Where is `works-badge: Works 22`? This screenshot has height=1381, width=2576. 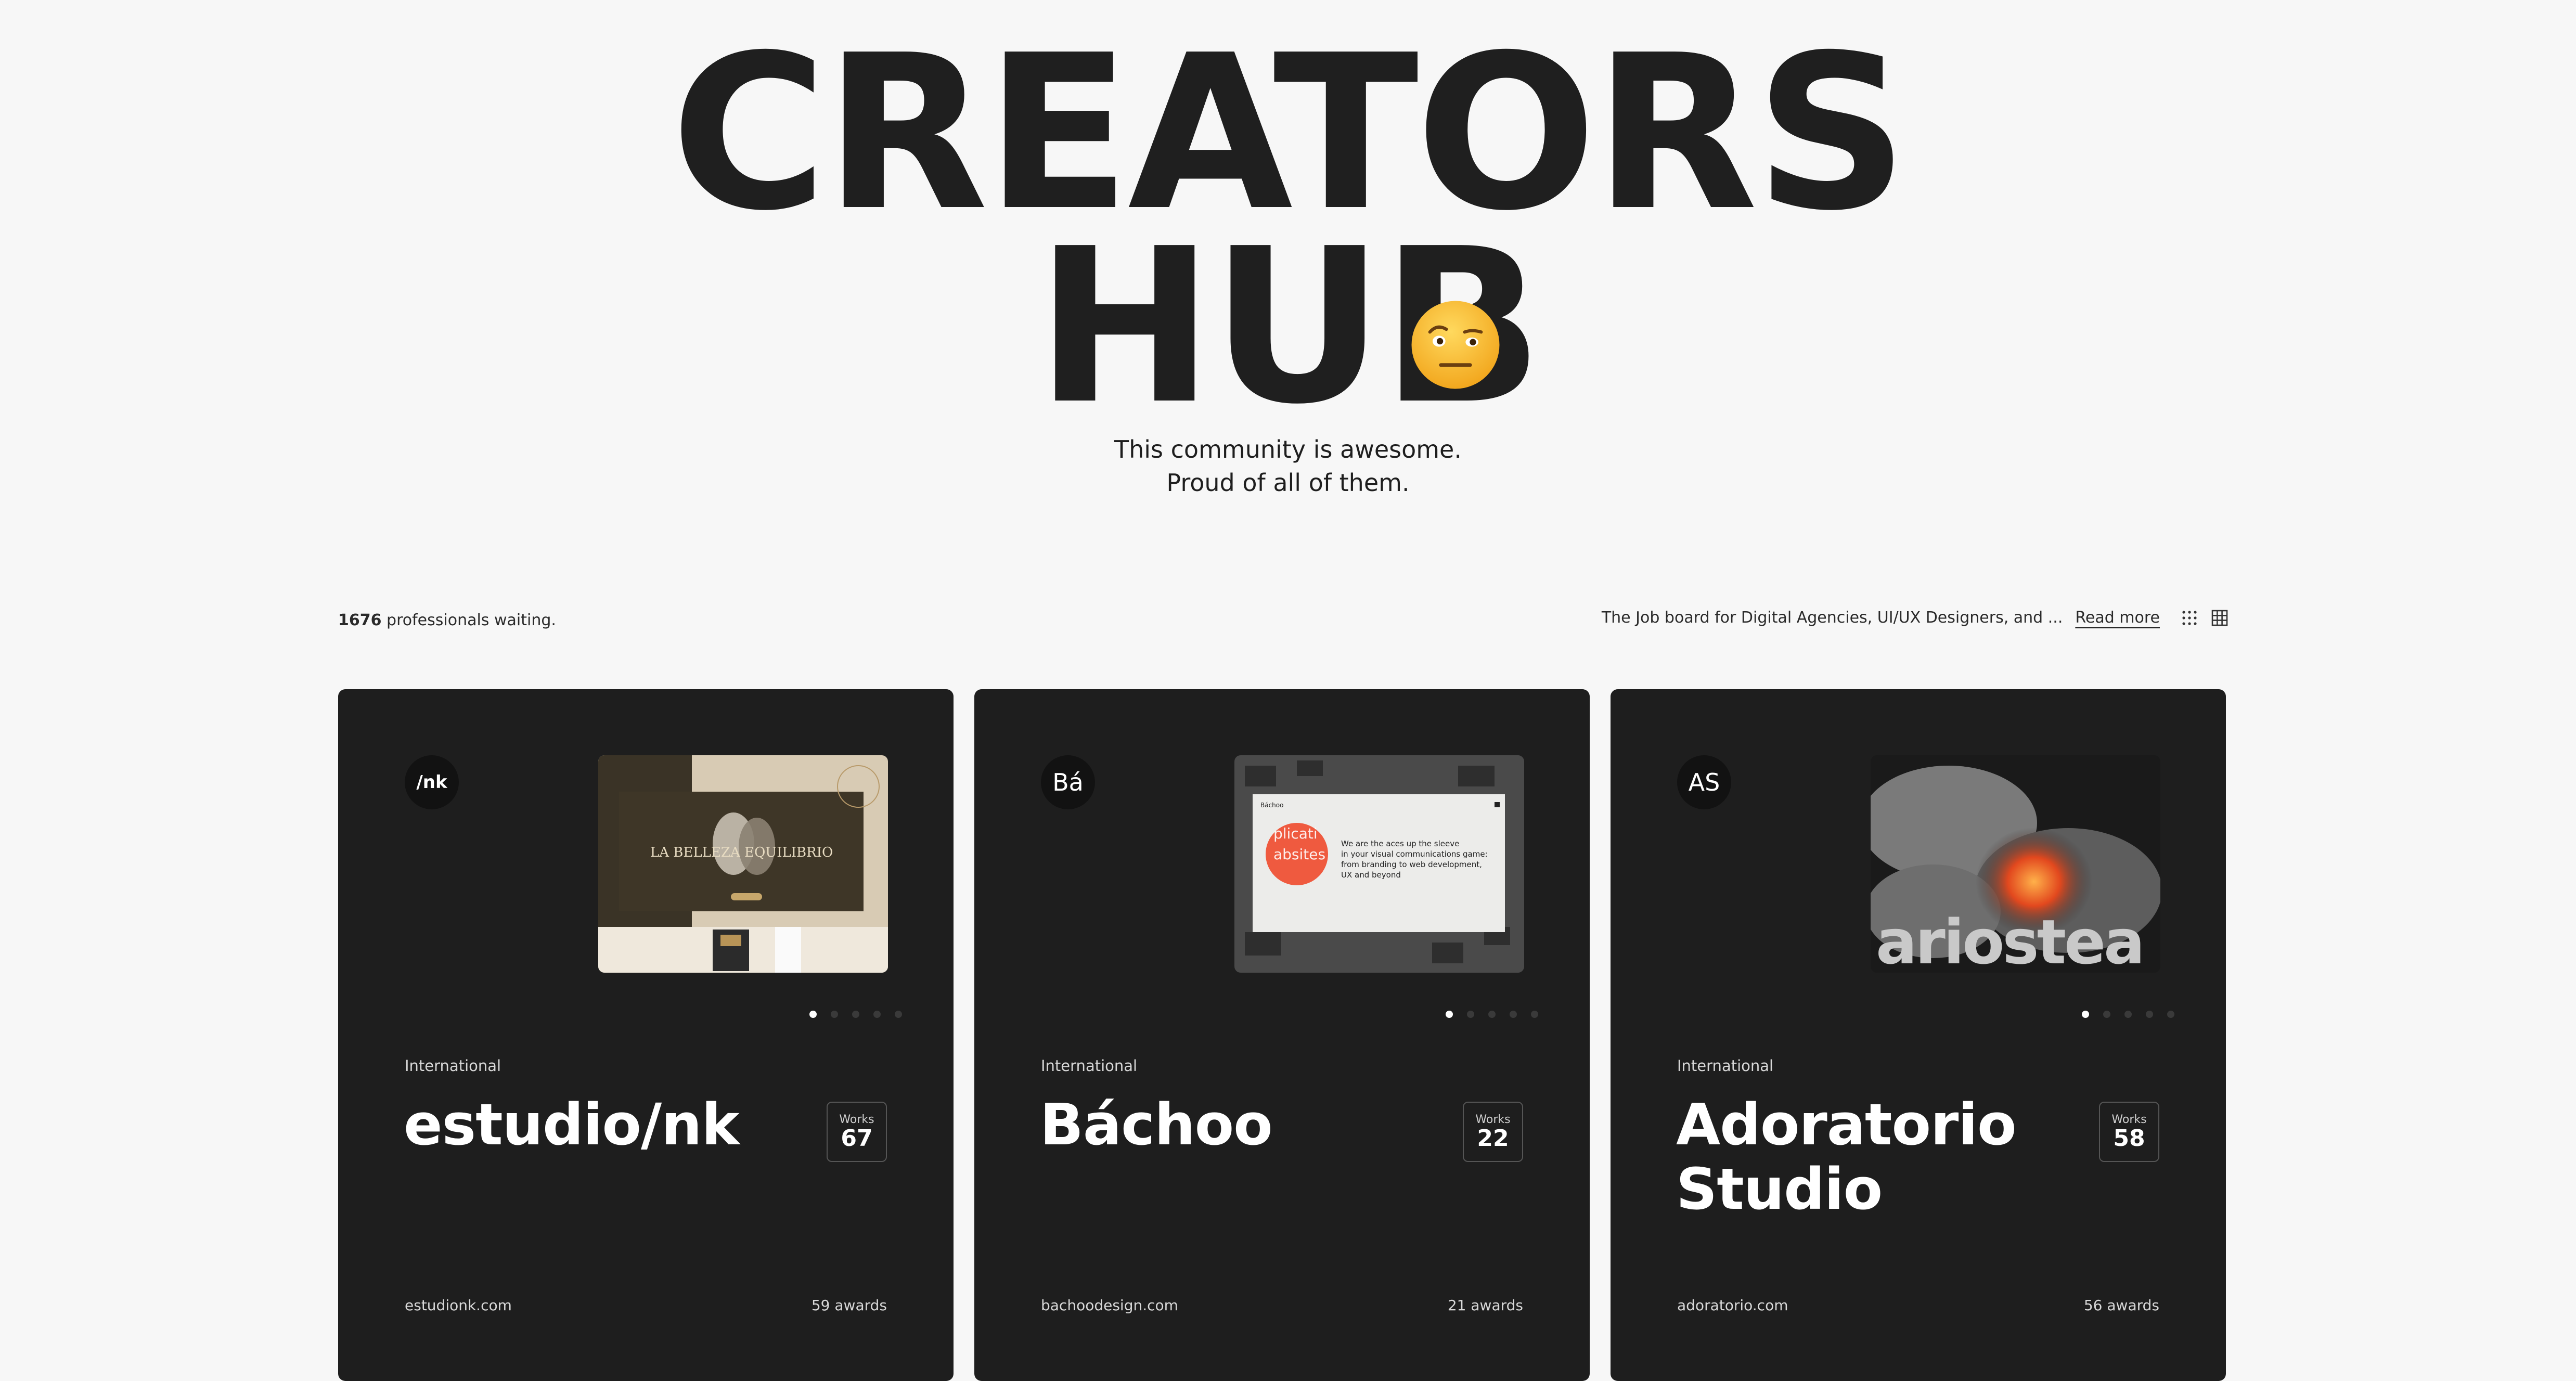
works-badge: Works 22 is located at coordinates (1493, 1132).